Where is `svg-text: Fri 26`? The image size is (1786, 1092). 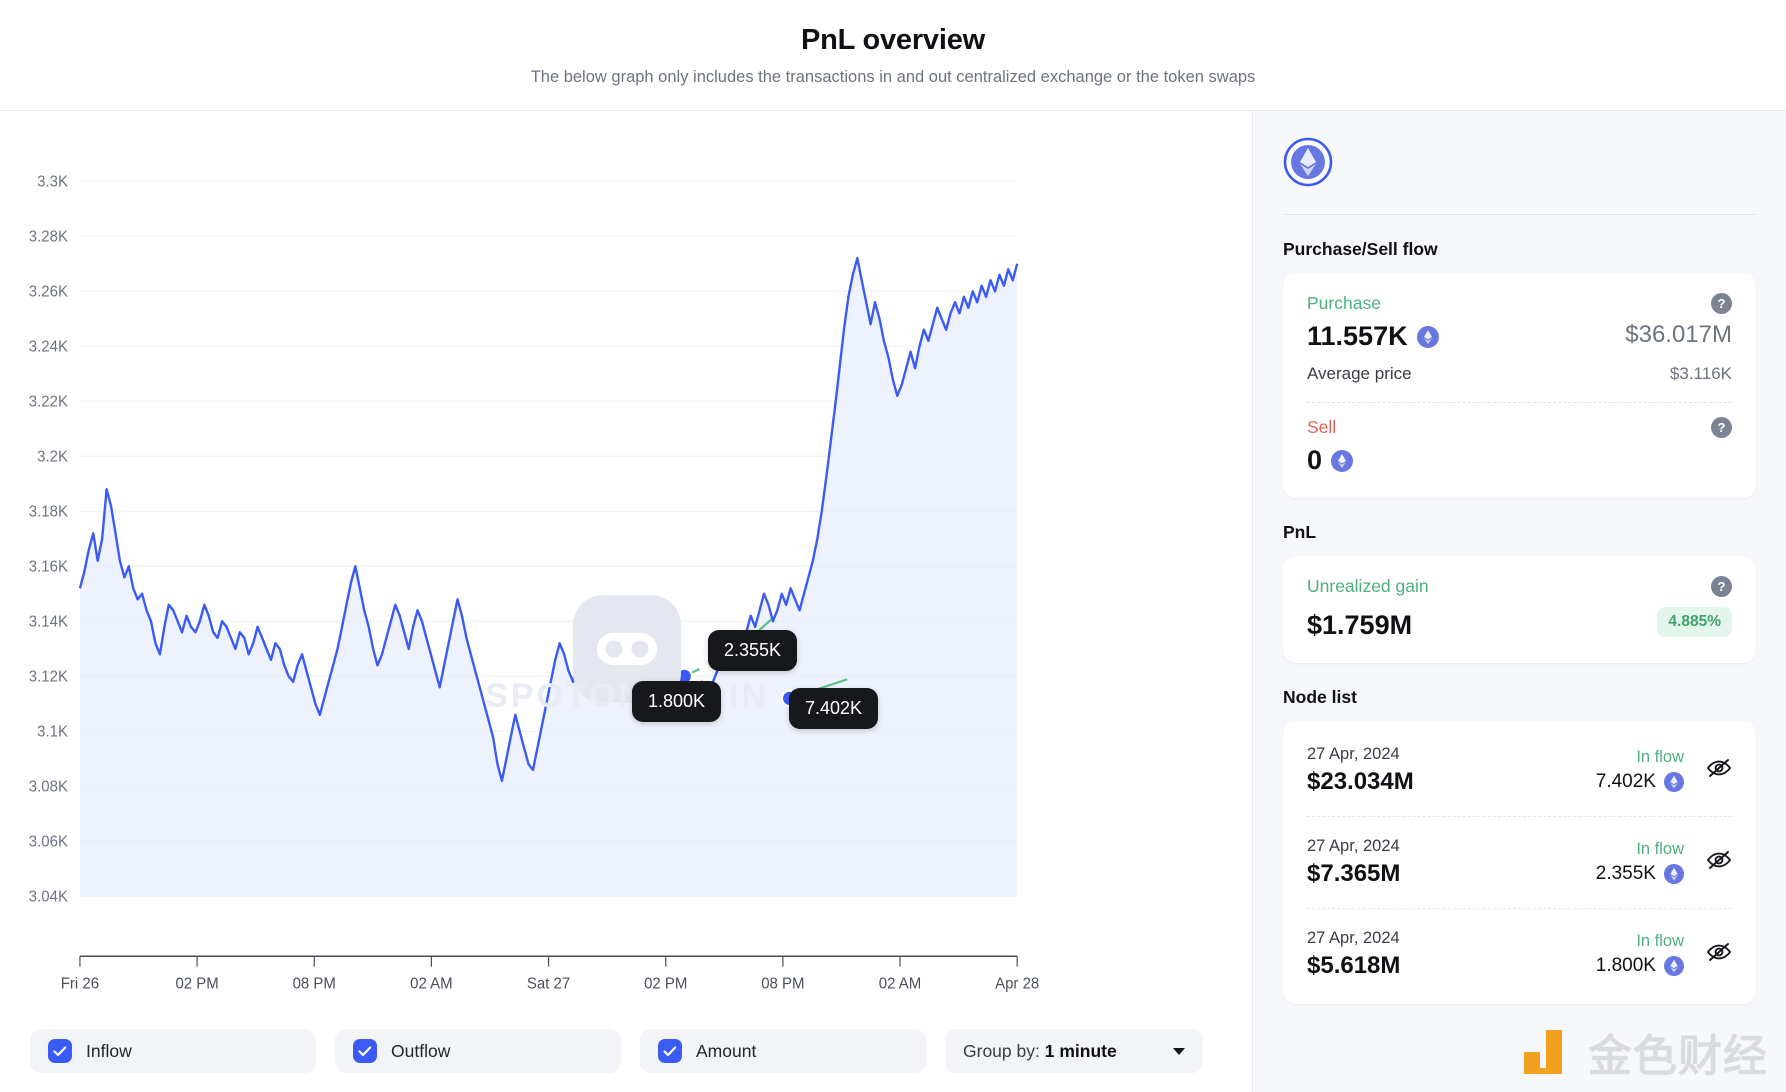
svg-text: Fri 26 is located at coordinates (80, 983).